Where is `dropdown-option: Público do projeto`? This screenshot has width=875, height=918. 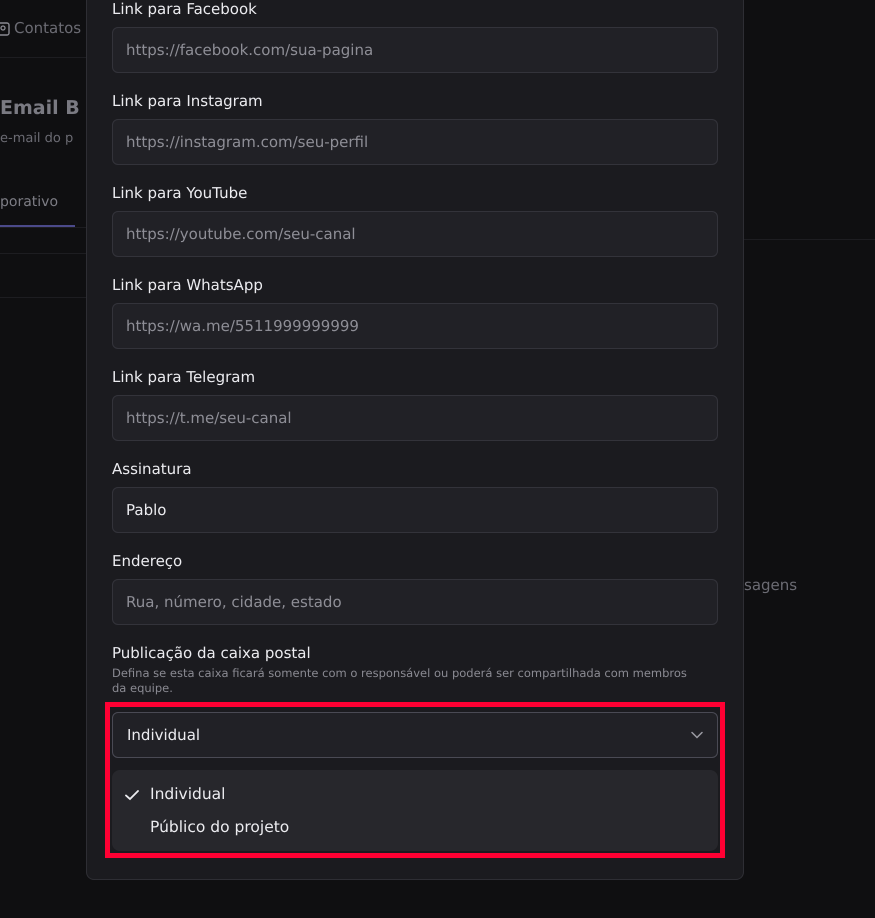 dropdown-option: Público do projeto is located at coordinates (415, 827).